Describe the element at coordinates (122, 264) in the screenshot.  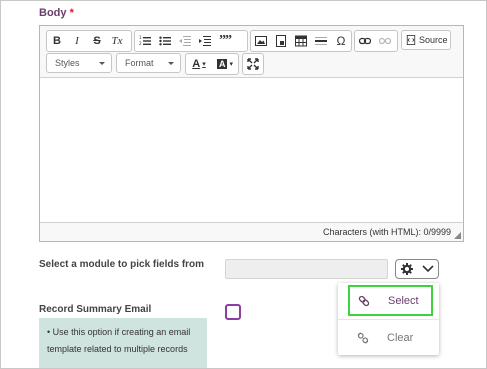
I see `module-picker-label: Select a module to pick fields from` at that location.